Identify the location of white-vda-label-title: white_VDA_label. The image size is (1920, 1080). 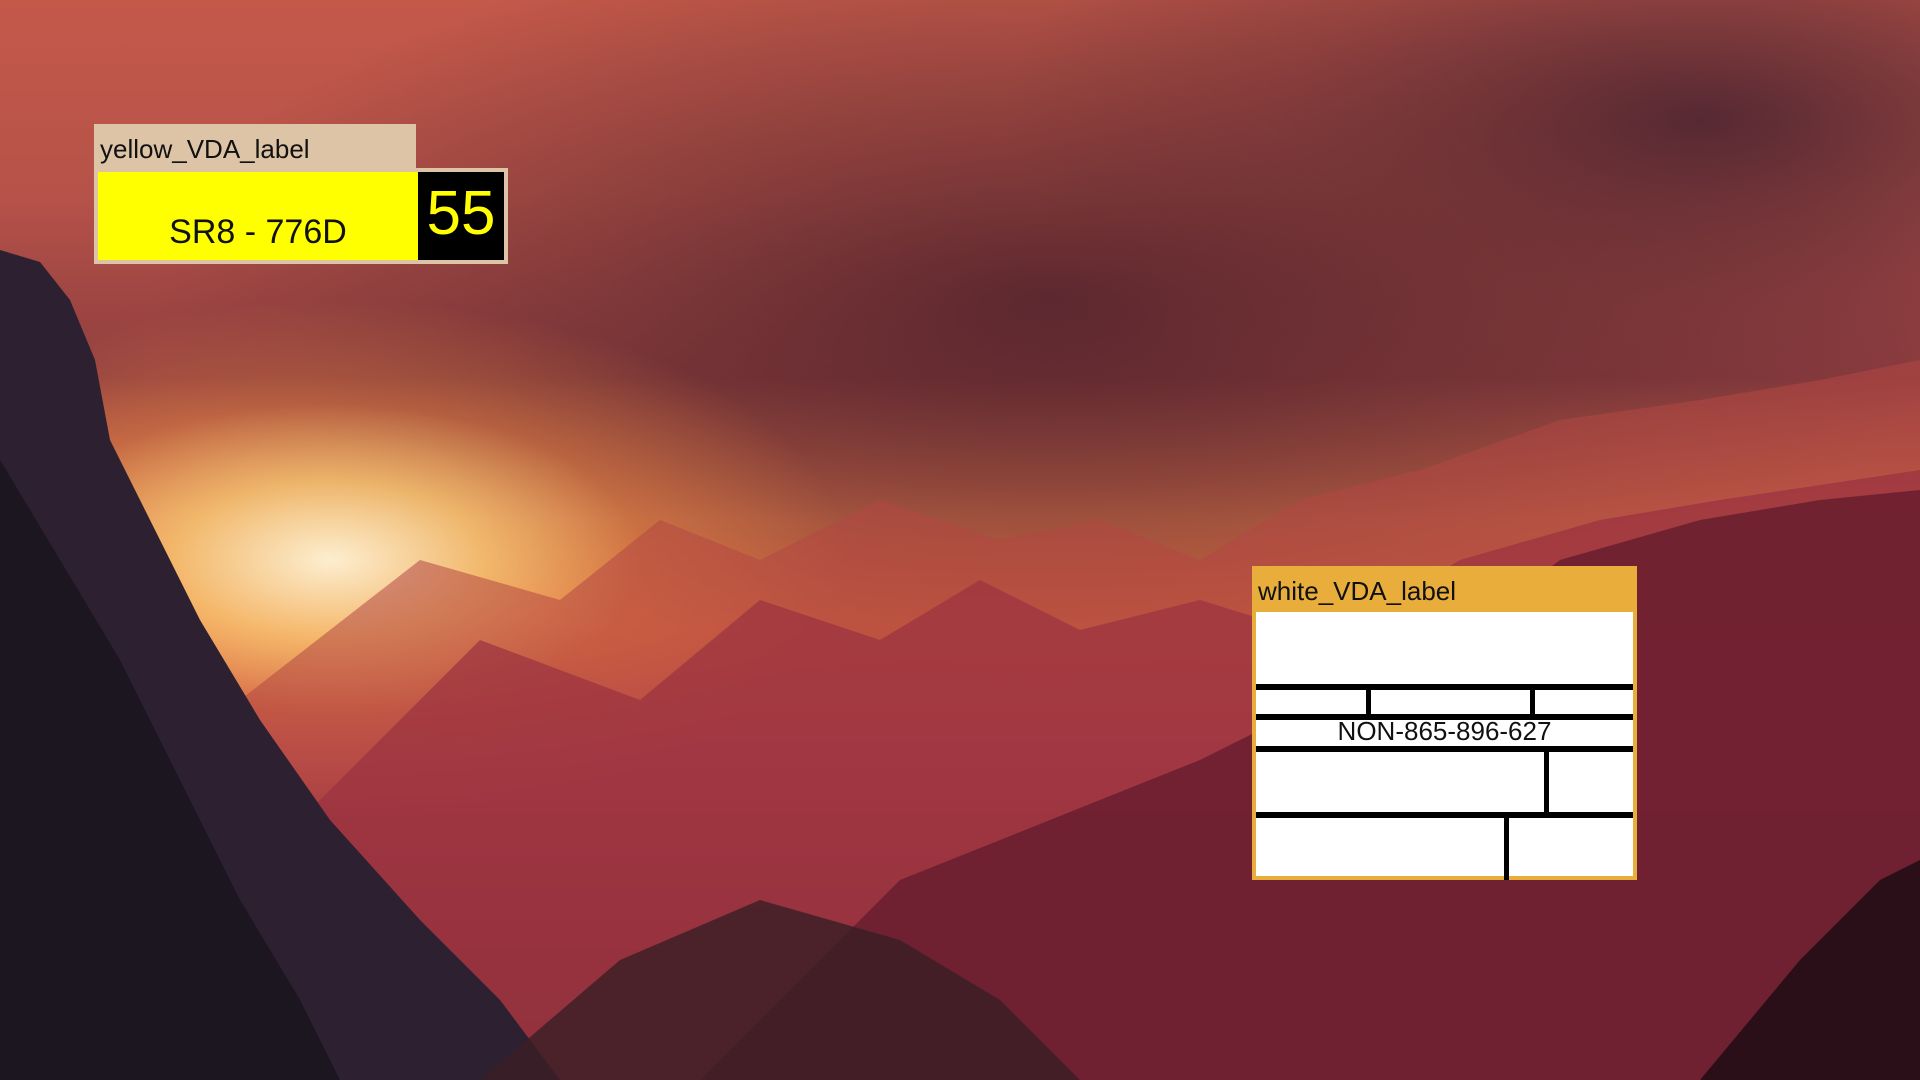
(1444, 588).